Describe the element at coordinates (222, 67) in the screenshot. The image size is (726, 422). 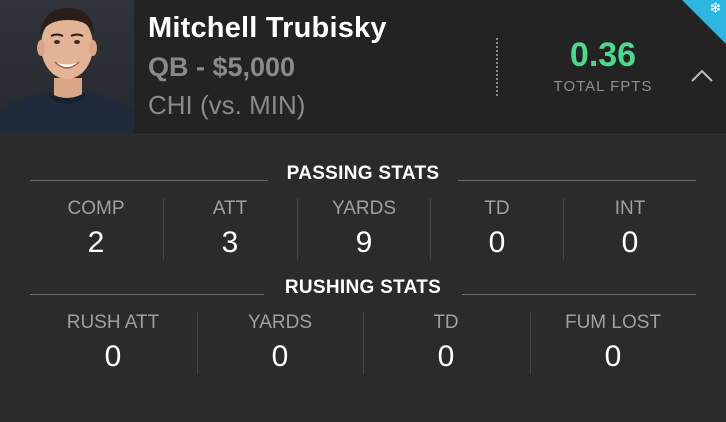
I see `player-position-salary: QB - $5,000` at that location.